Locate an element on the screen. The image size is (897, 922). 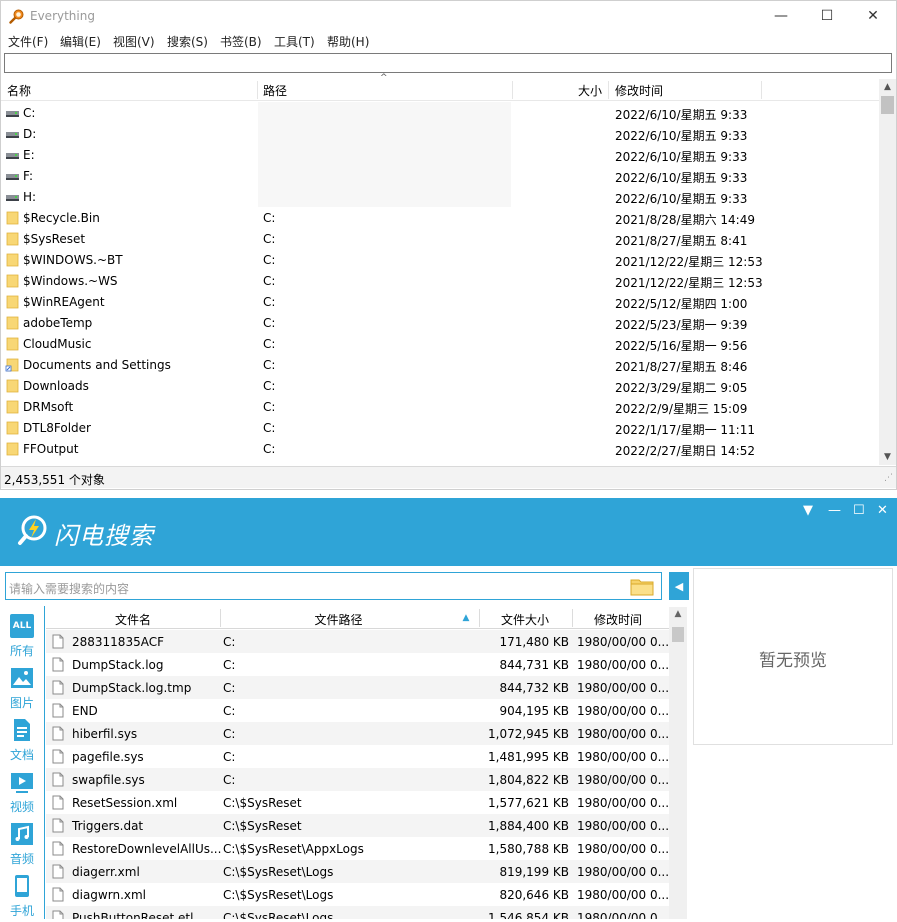
column-filepath: 文件路径 is located at coordinates (338, 619).